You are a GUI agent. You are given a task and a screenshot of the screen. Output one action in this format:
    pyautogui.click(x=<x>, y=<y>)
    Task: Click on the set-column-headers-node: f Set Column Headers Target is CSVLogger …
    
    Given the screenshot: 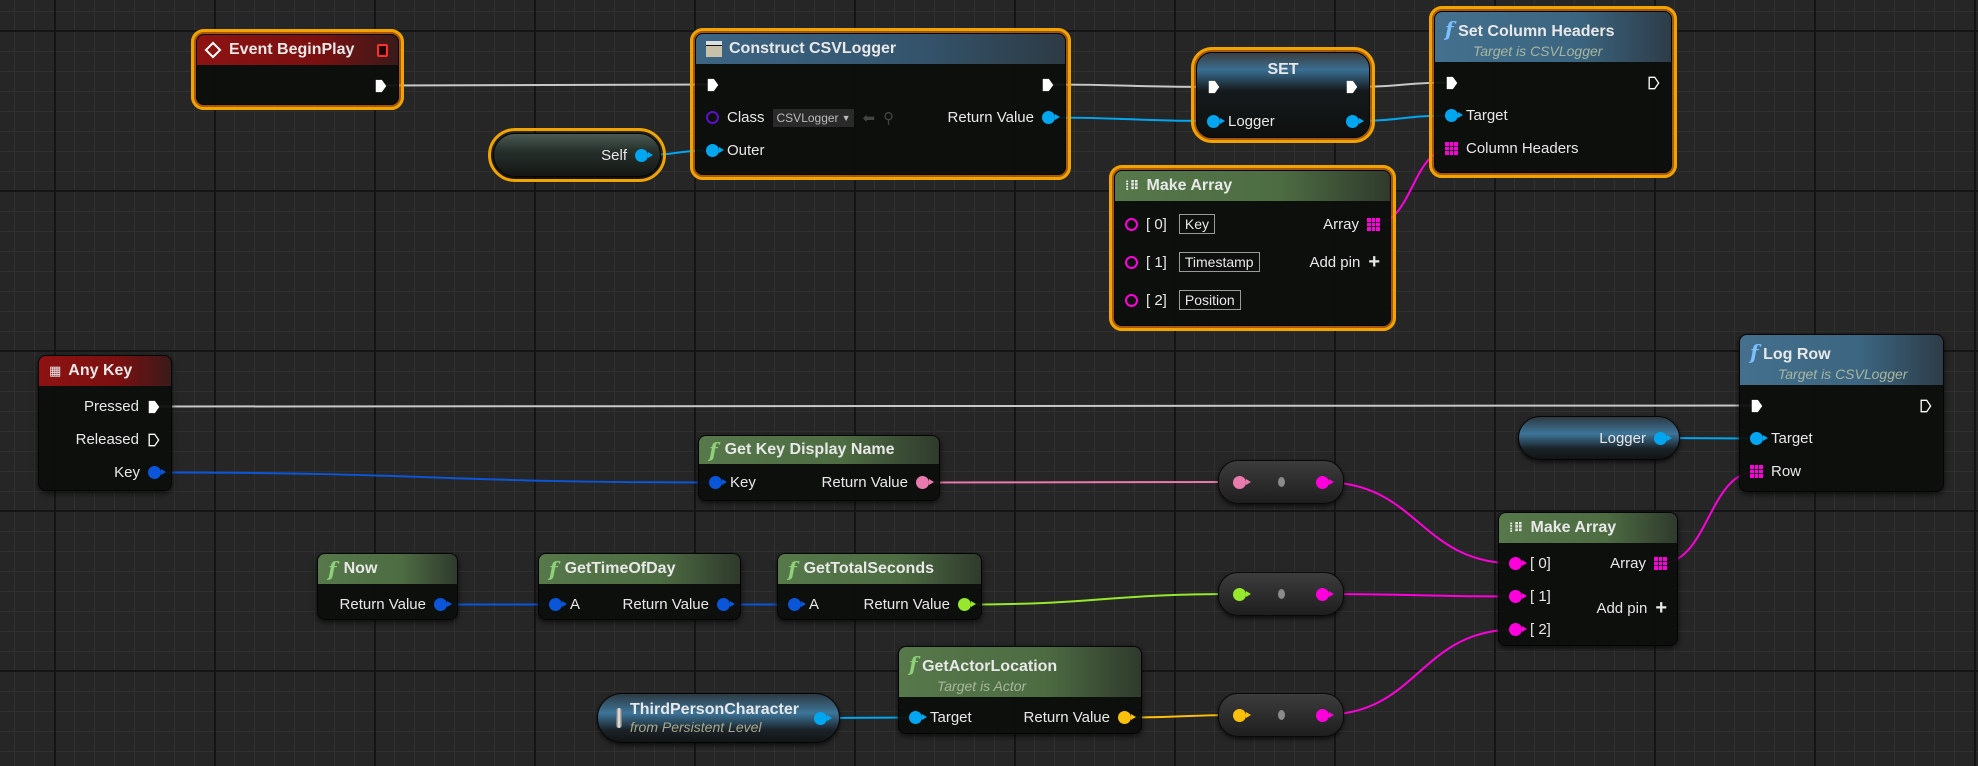 What is the action you would take?
    pyautogui.click(x=1553, y=92)
    